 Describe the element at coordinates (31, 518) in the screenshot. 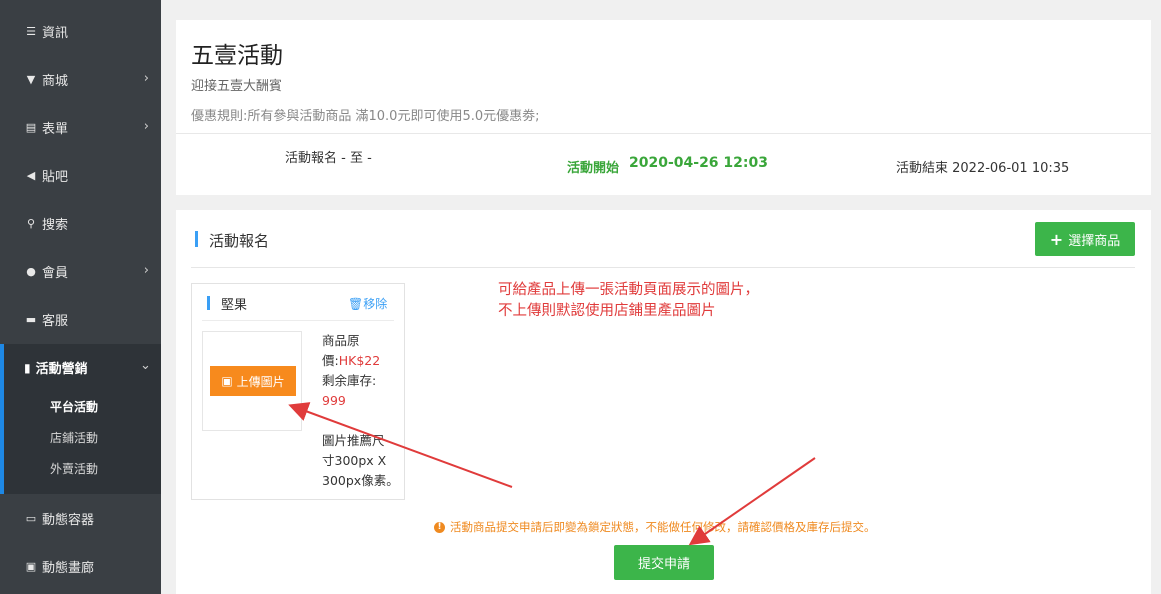

I see `container-icon: ▭` at that location.